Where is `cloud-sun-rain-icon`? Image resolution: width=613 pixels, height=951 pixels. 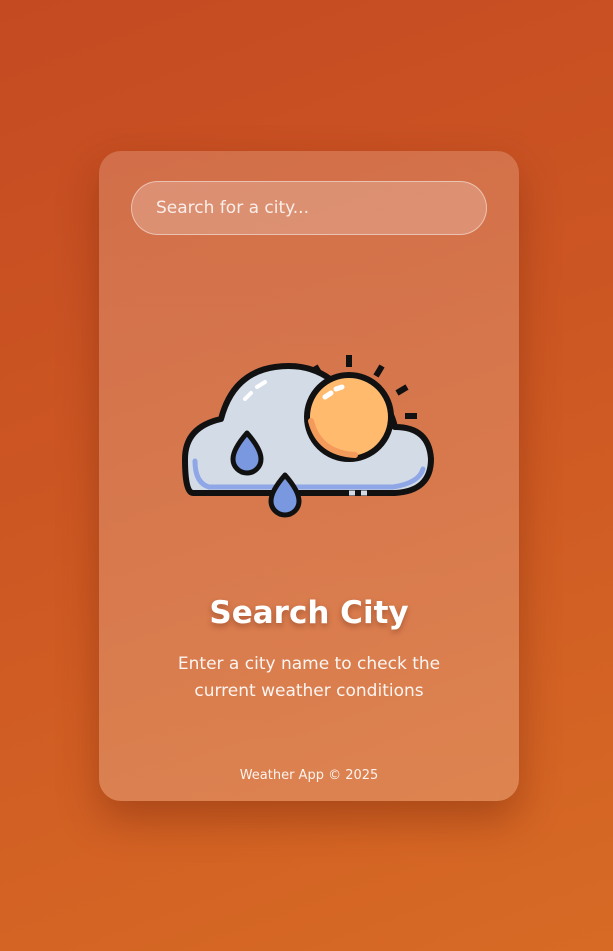 cloud-sun-rain-icon is located at coordinates (308, 436).